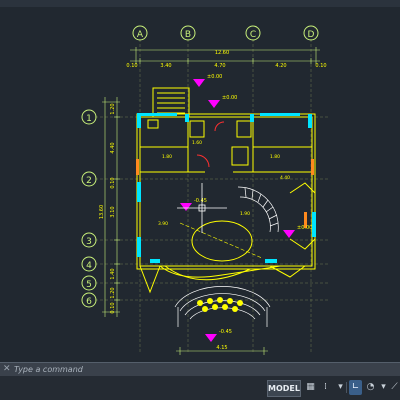  I want to click on row-label-2: 2, so click(89, 181).